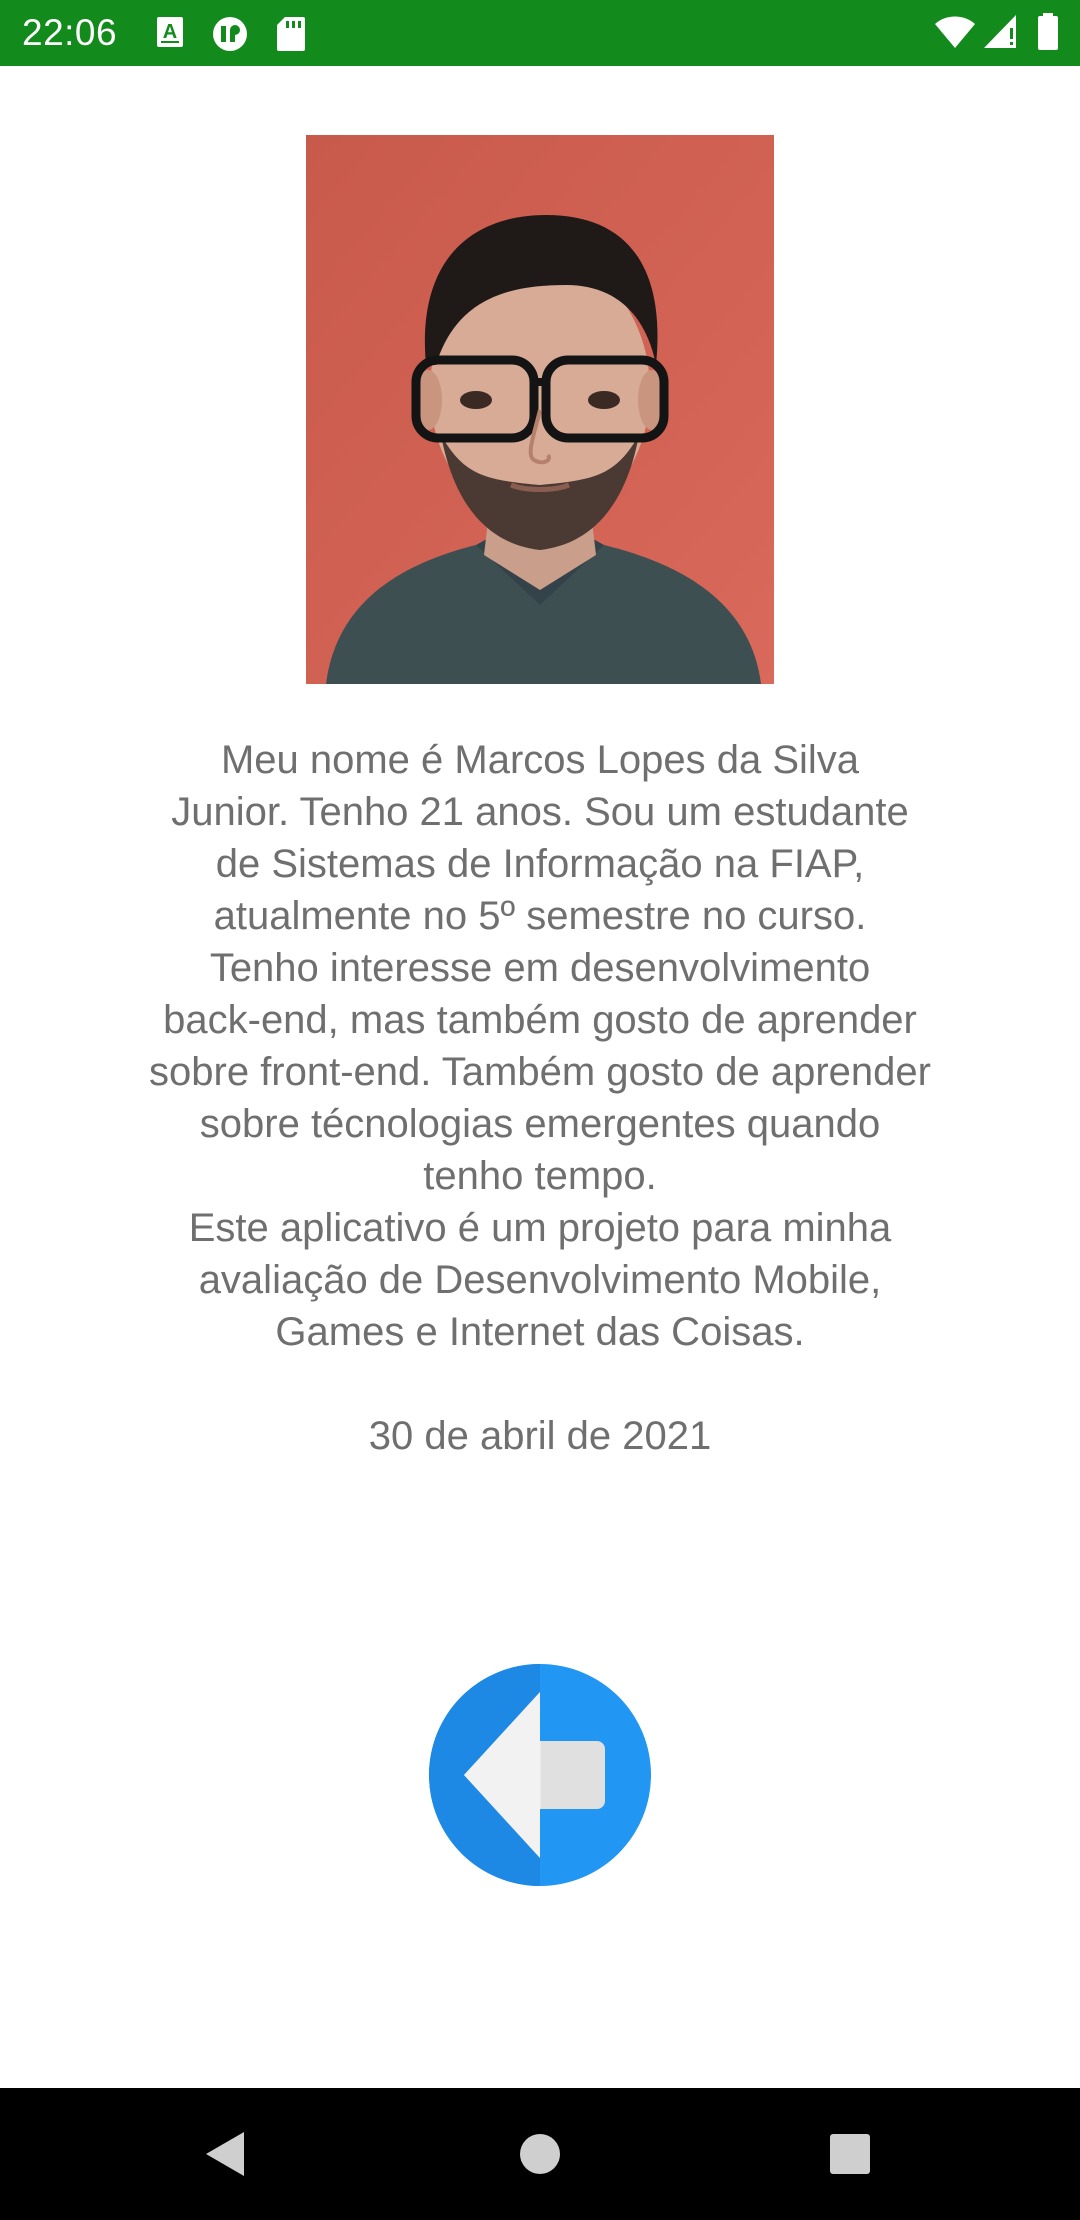 This screenshot has width=1080, height=2220. I want to click on back-button, so click(540, 1775).